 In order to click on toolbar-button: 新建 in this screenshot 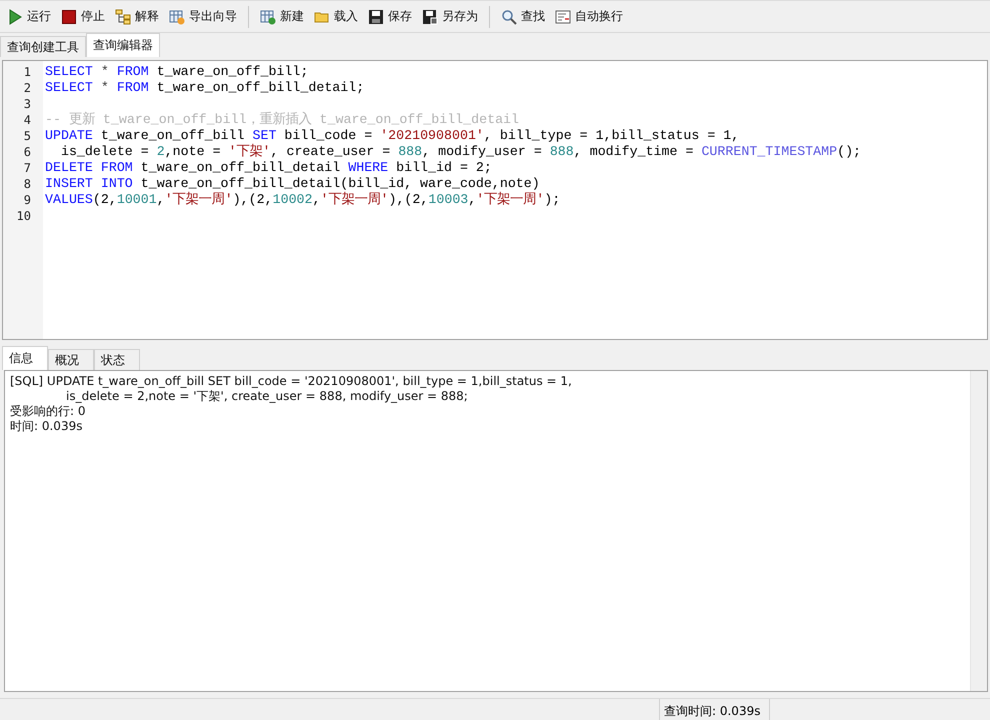, I will do `click(282, 16)`.